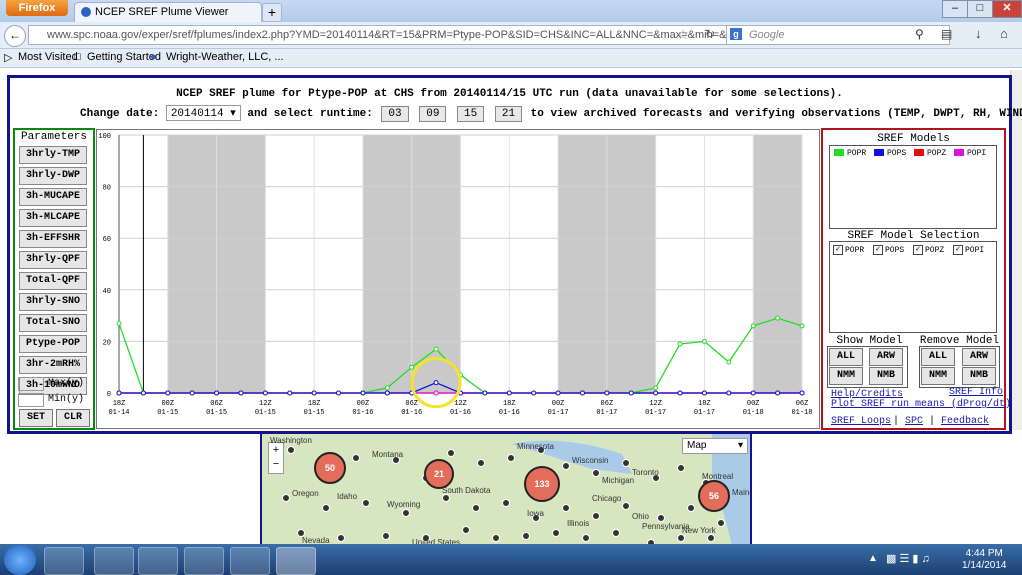  What do you see at coordinates (984, 560) in the screenshot?
I see `system-clock: 4:44 PM 1/14/2014` at bounding box center [984, 560].